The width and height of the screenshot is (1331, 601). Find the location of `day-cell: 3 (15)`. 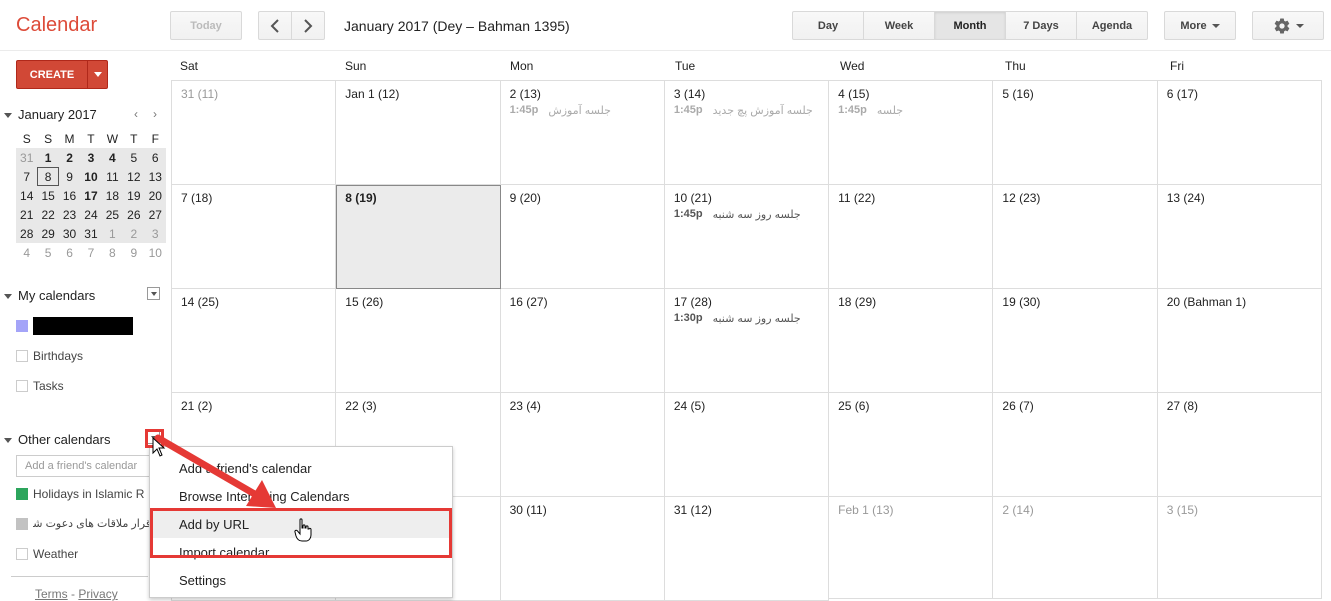

day-cell: 3 (15) is located at coordinates (1239, 548).